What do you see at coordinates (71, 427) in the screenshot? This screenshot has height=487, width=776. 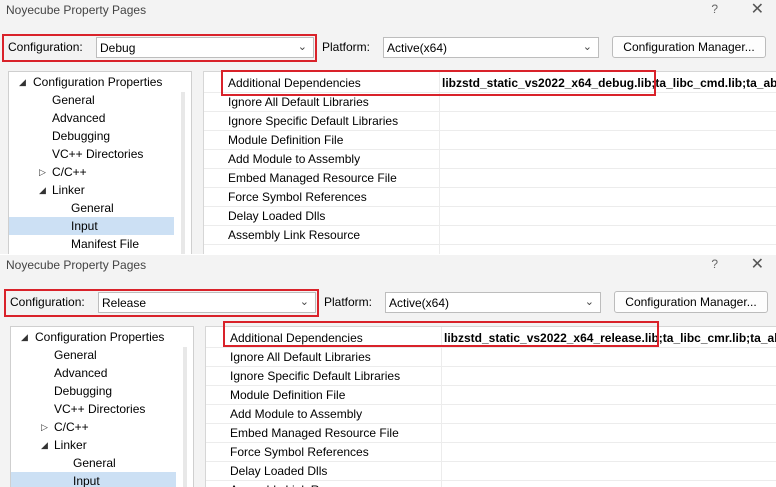 I see `tree-item-label: C/C++` at bounding box center [71, 427].